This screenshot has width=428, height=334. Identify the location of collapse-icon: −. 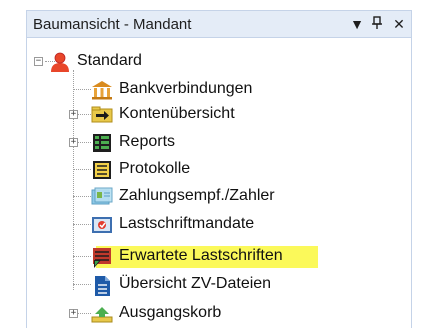
(38, 61).